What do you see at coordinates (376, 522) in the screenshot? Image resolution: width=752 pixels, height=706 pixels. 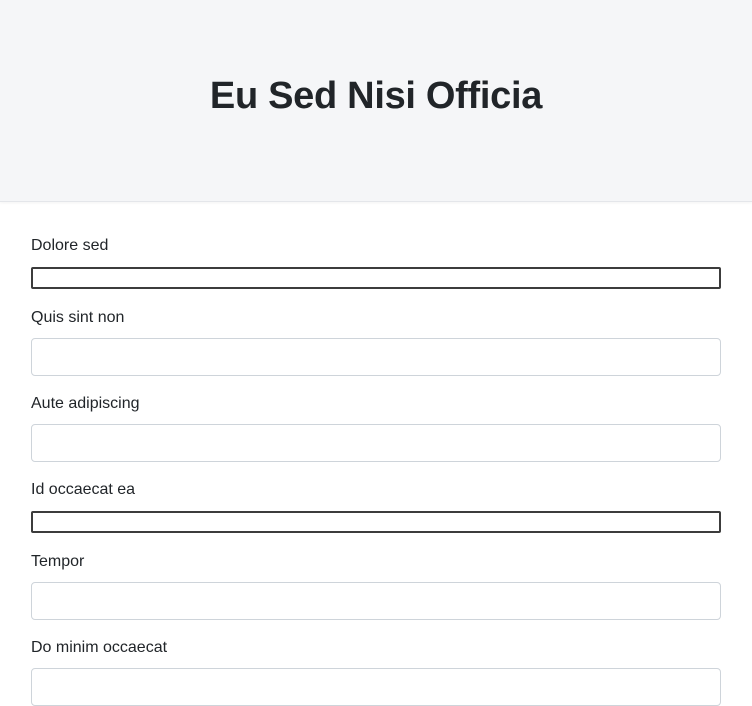 I see `id-occaecat-ea-input` at bounding box center [376, 522].